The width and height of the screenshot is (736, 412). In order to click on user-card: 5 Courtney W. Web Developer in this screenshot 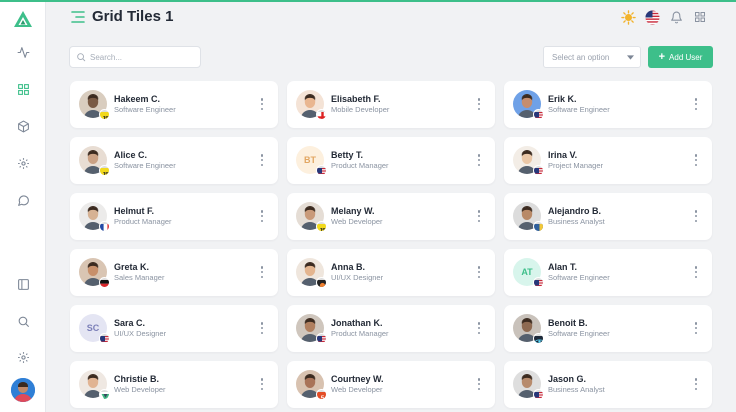, I will do `click(391, 384)`.